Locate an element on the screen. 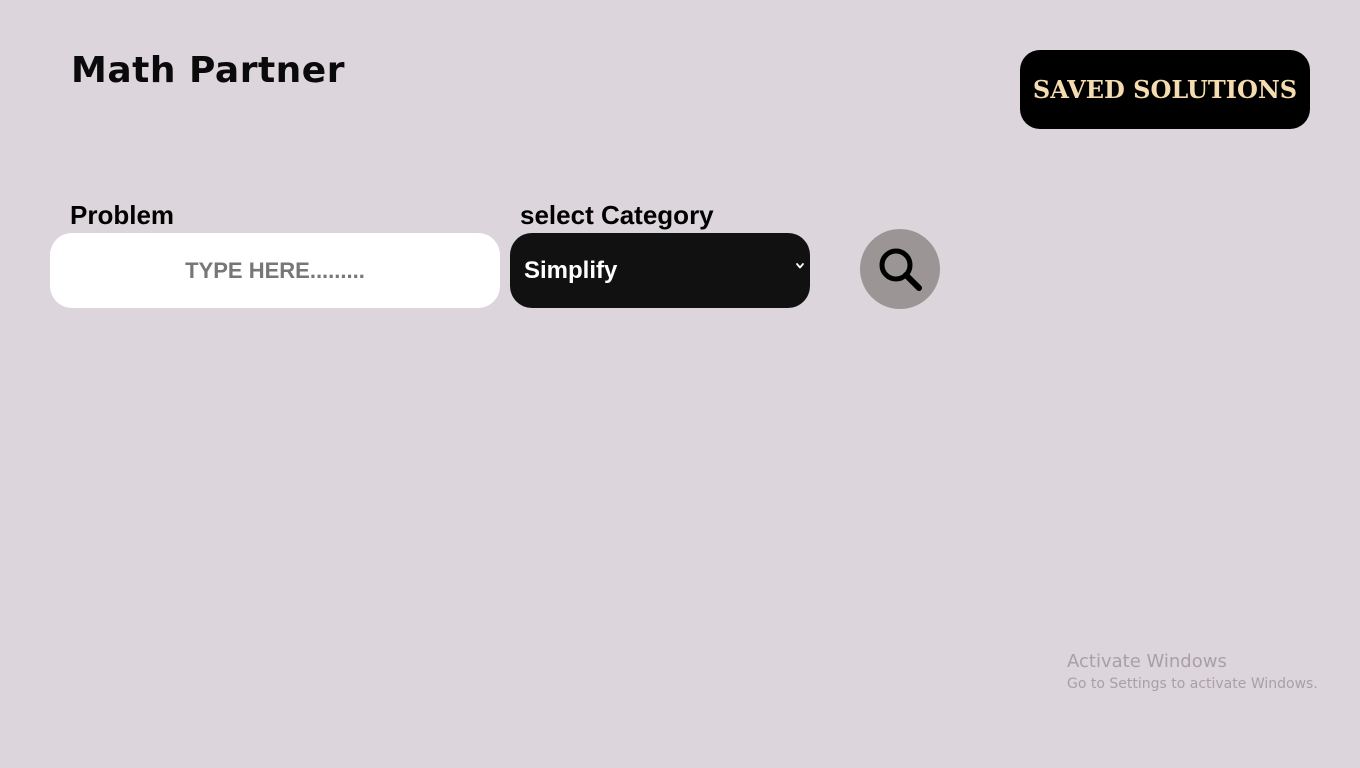 The image size is (1360, 768). chevron-down-icon is located at coordinates (800, 266).